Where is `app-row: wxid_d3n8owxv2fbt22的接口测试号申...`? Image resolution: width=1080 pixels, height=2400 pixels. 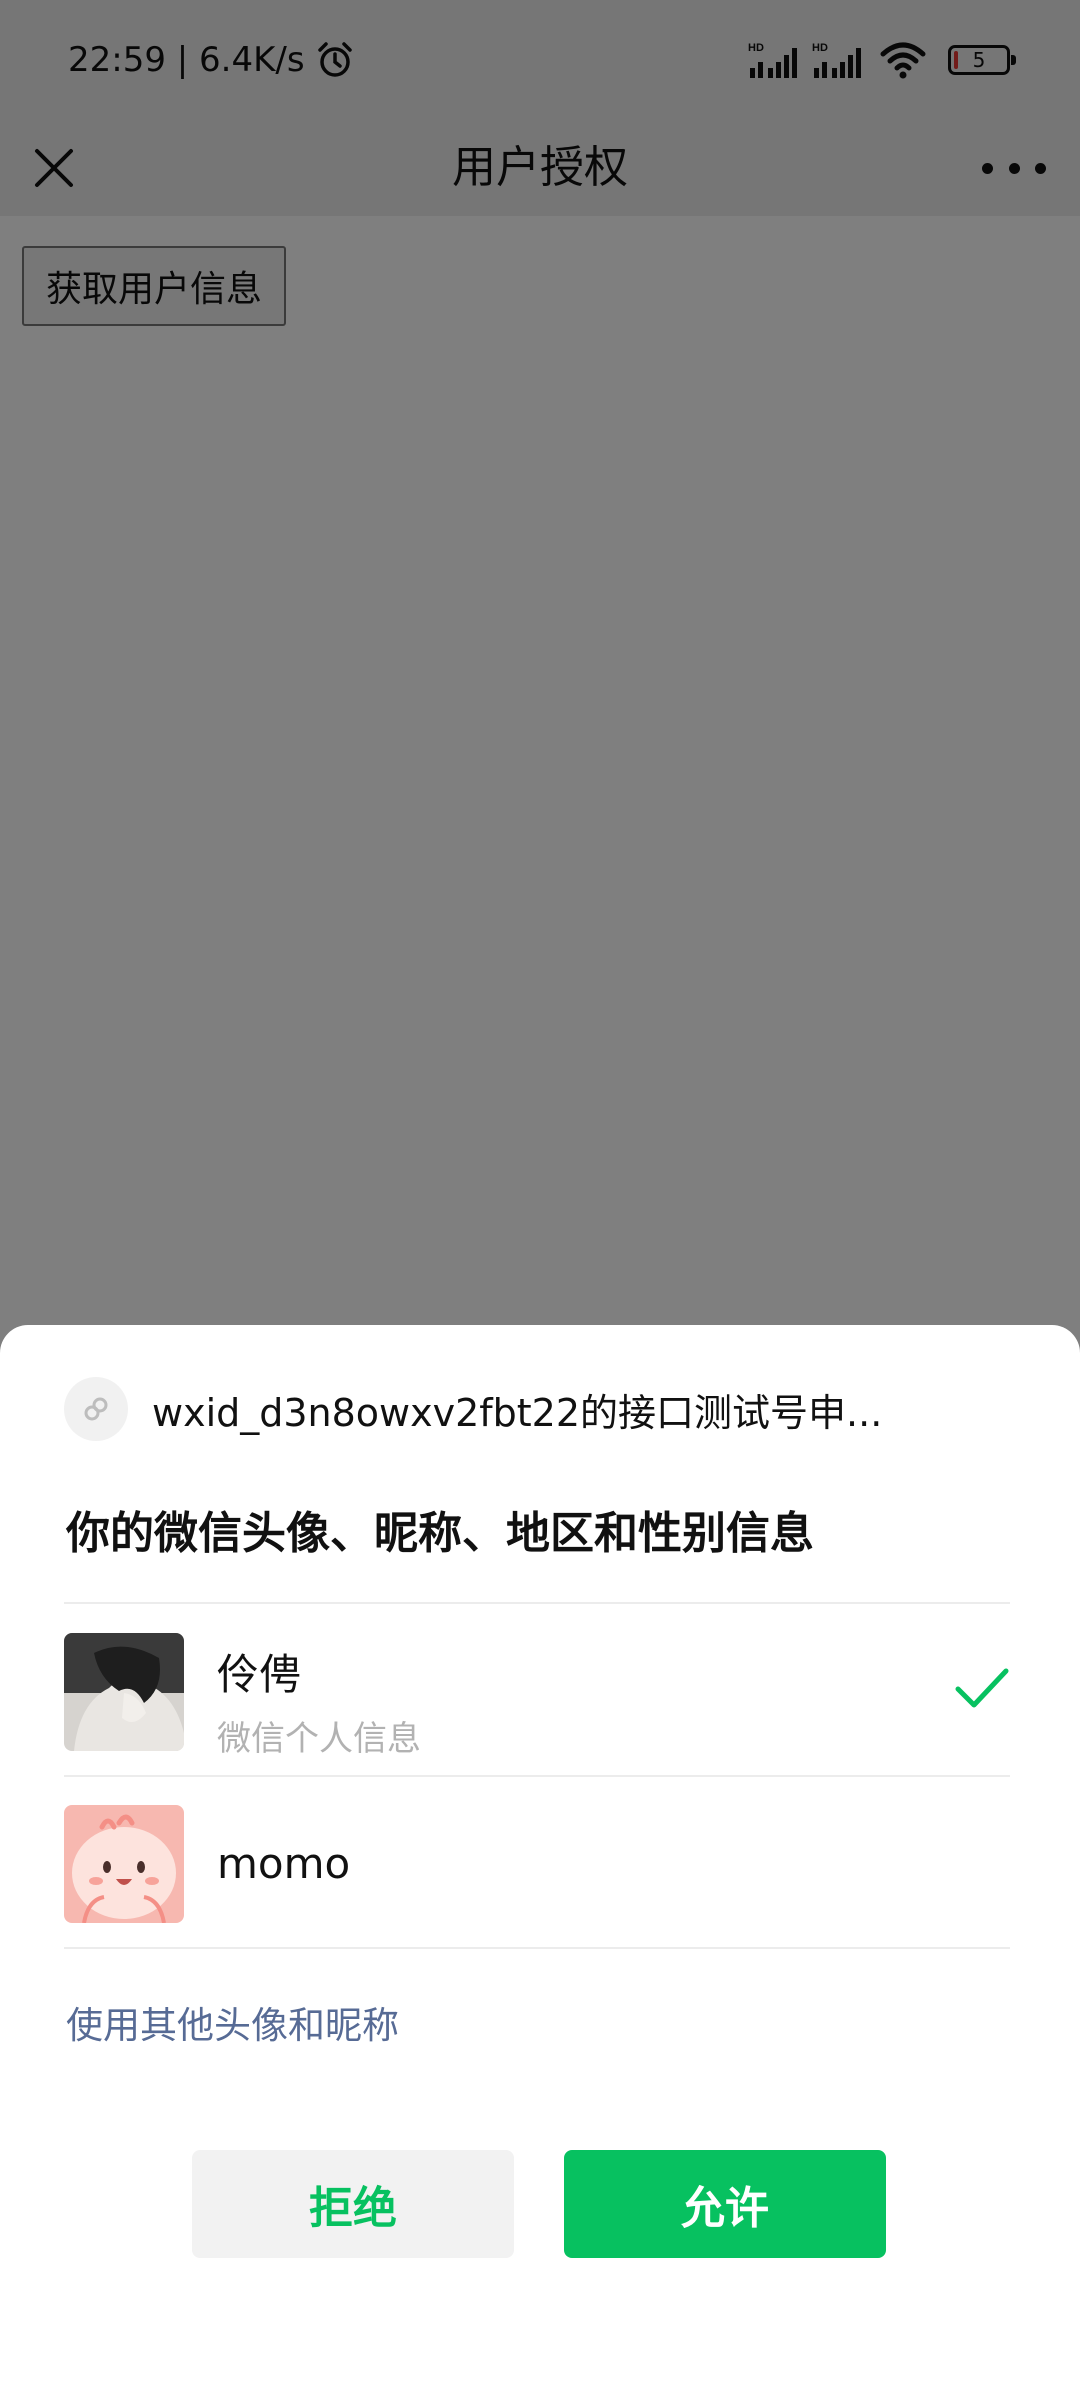 app-row: wxid_d3n8owxv2fbt22的接口测试号申... is located at coordinates (542, 1409).